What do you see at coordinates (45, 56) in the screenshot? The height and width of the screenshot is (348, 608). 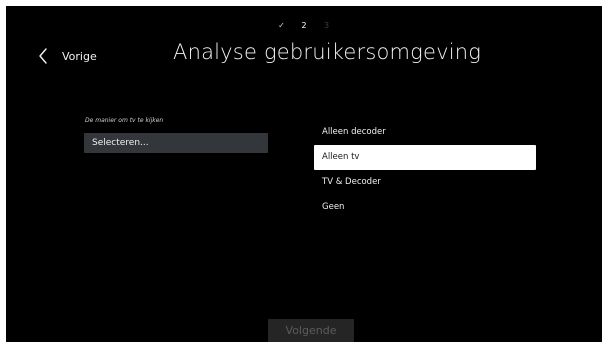 I see `chevron-left-icon` at bounding box center [45, 56].